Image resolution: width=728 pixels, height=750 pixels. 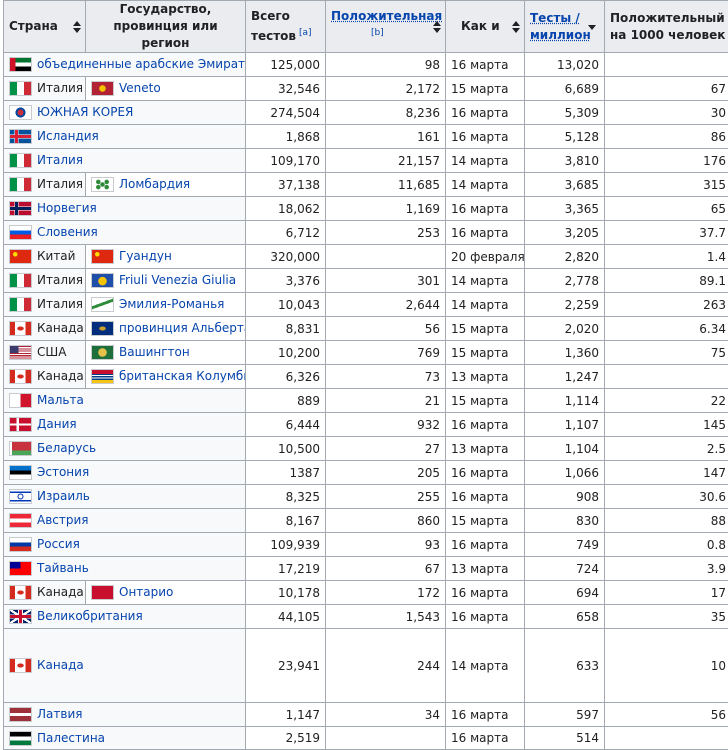 I want to click on positive-cell: 860, so click(x=386, y=521).